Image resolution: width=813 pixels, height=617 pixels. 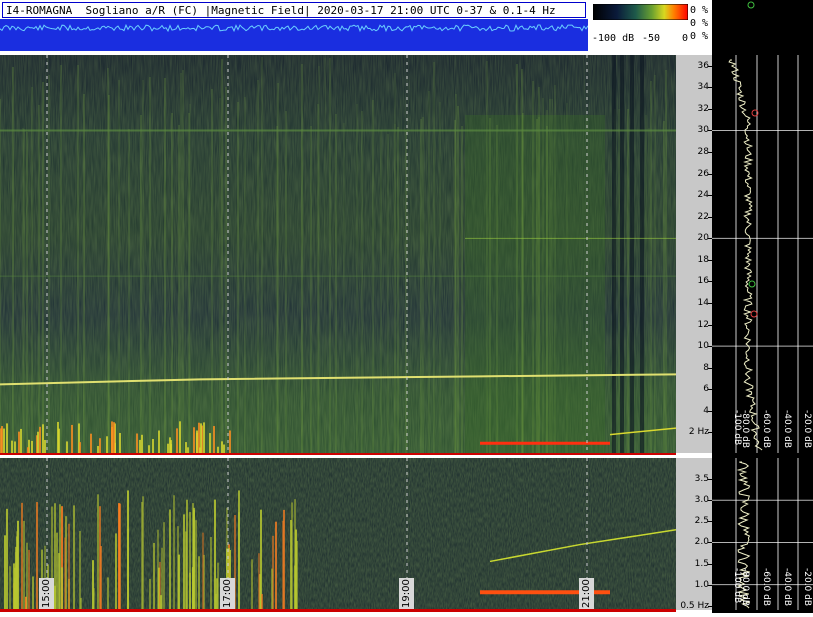 I want to click on db-tick-top-1: -80.0 dB, so click(x=745, y=429).